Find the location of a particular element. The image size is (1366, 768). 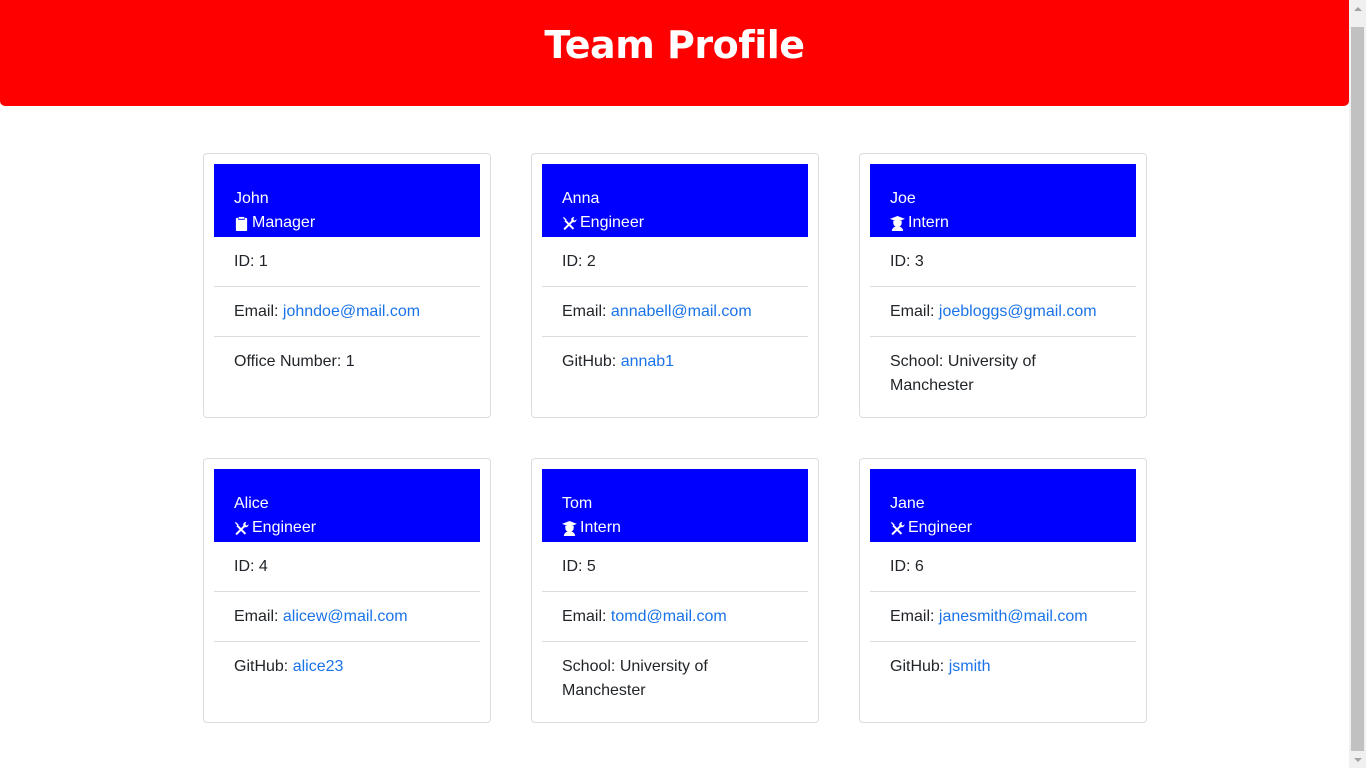

list-item-email: Email: annabell@mail.com is located at coordinates (675, 312).